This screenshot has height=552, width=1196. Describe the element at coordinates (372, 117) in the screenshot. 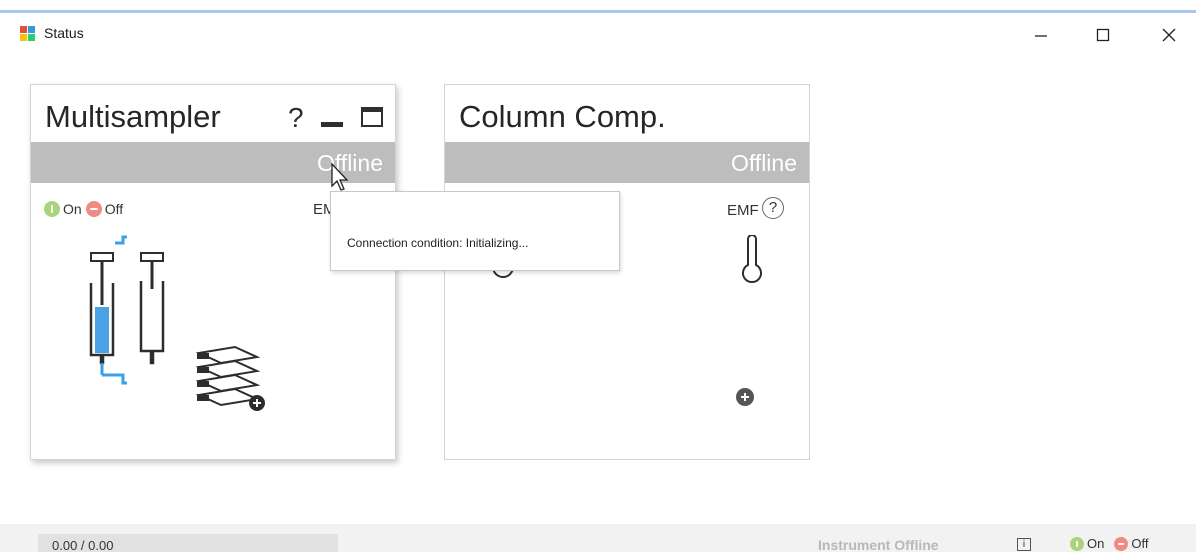

I see `maximize-module-button` at that location.